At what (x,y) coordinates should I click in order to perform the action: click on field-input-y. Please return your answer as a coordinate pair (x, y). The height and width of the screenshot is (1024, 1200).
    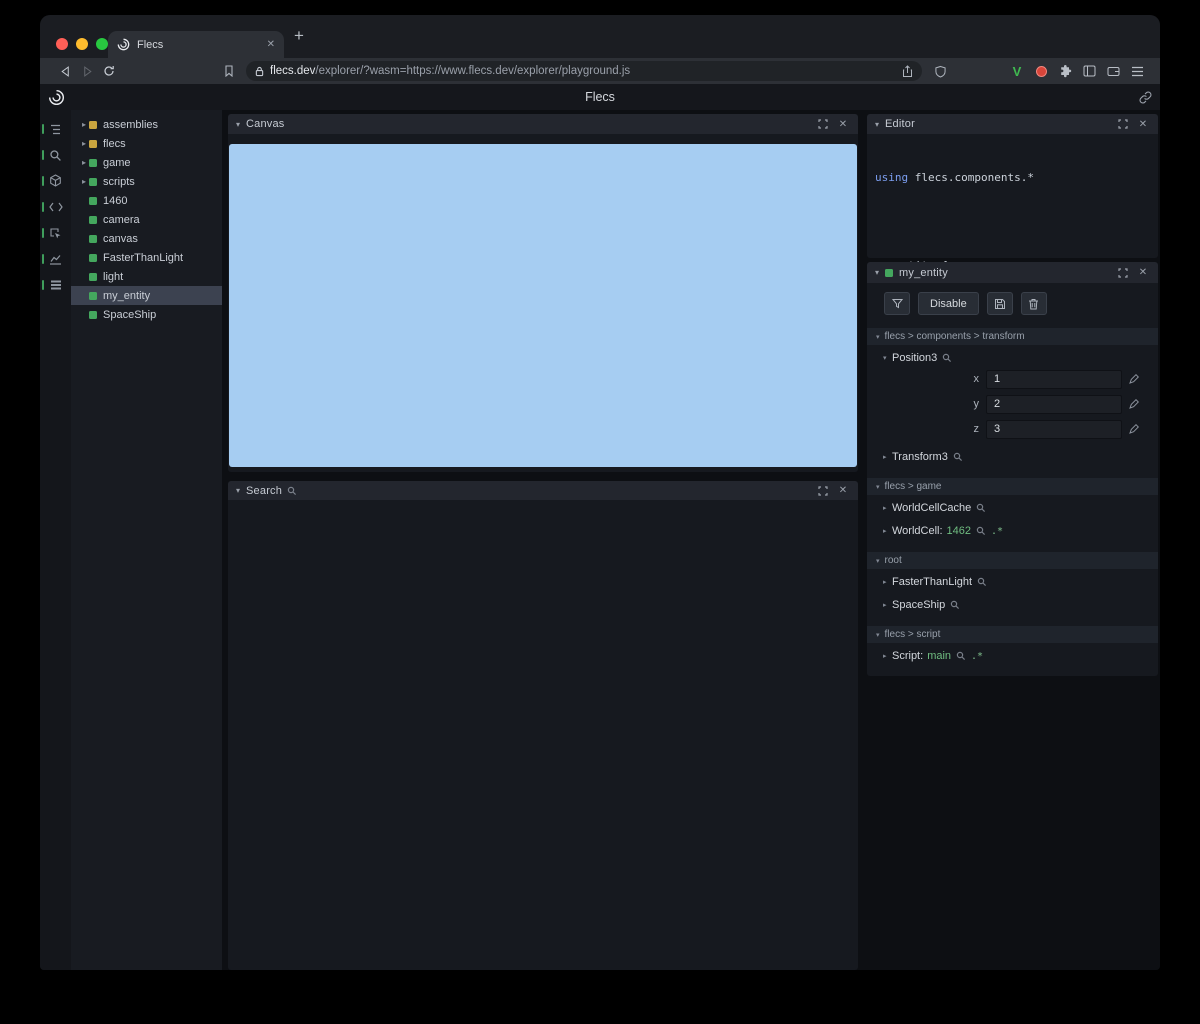
    Looking at the image, I should click on (1054, 404).